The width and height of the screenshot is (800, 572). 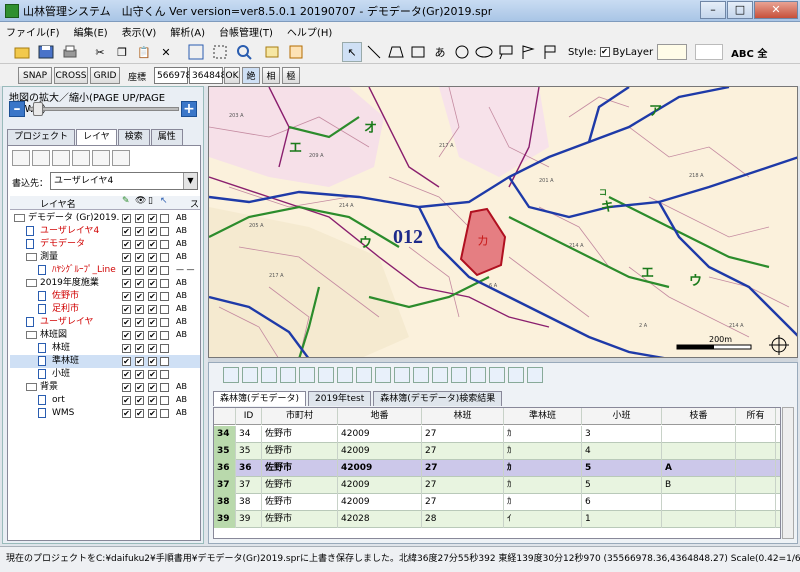 What do you see at coordinates (622, 502) in the screenshot?
I see `table-cell: 6` at bounding box center [622, 502].